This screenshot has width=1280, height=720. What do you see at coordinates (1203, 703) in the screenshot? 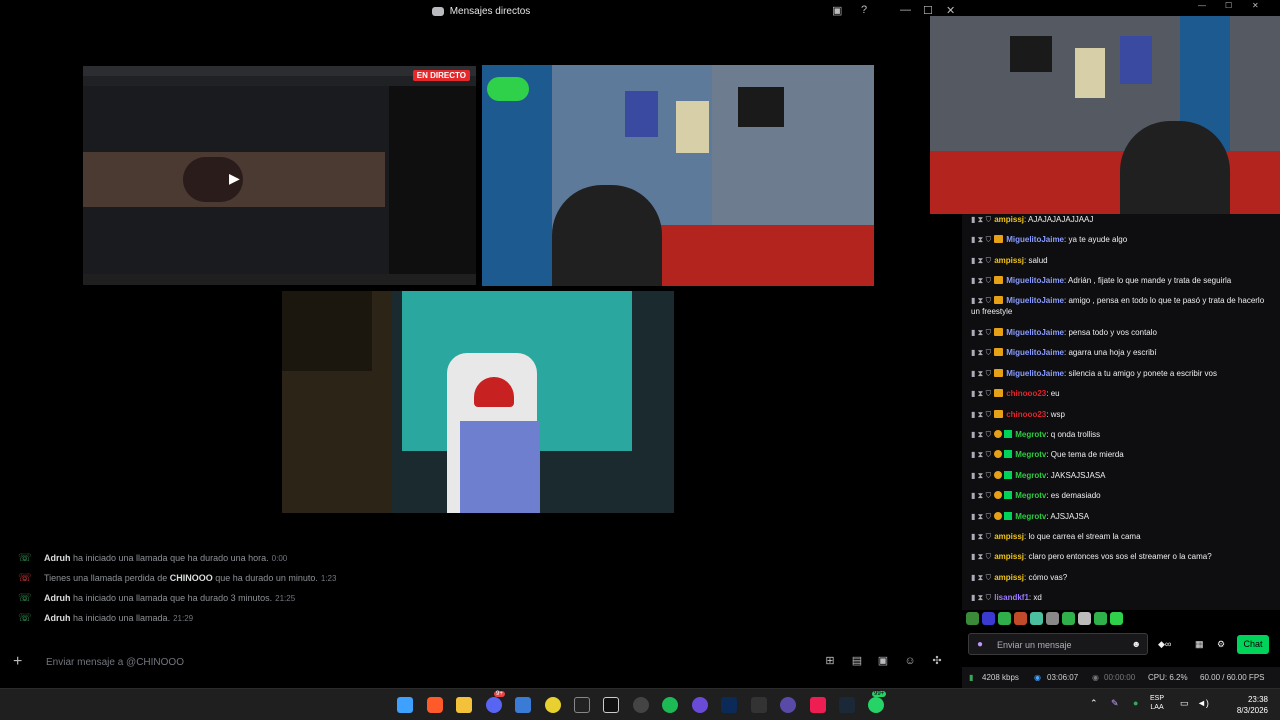
I see `volume-icon: ◄)` at bounding box center [1203, 703].